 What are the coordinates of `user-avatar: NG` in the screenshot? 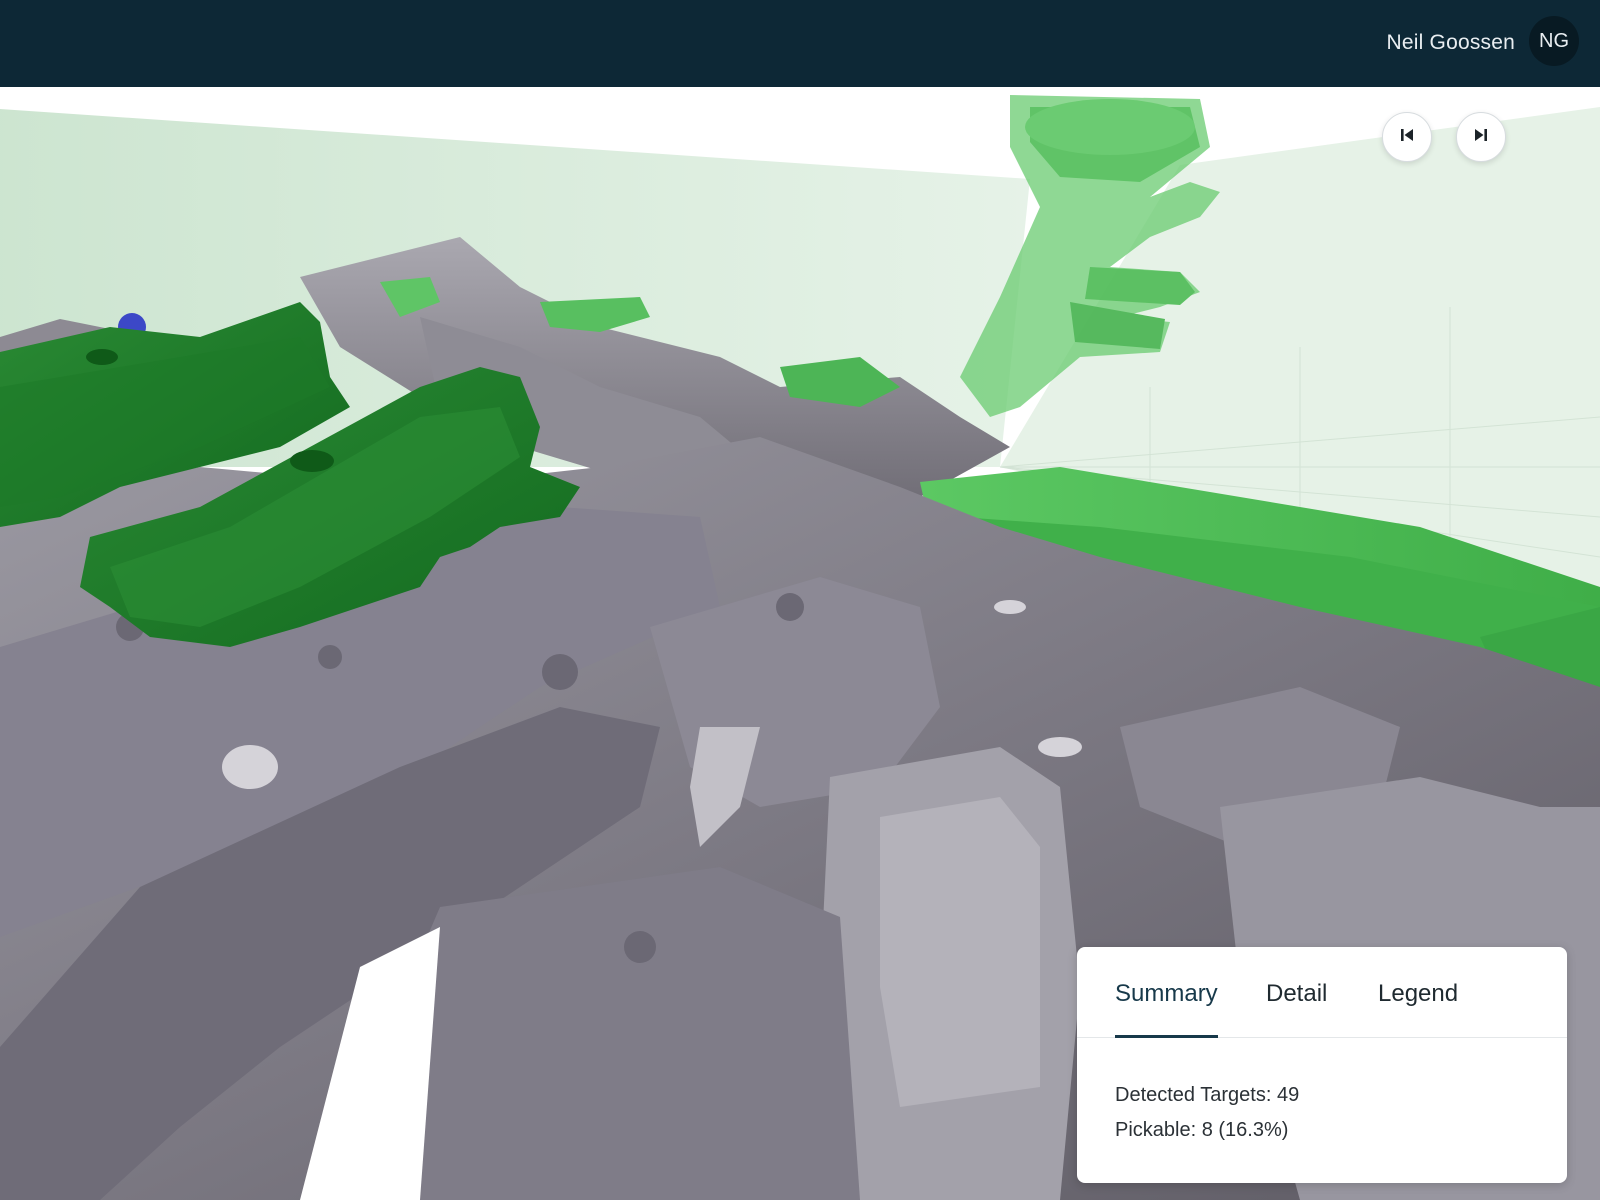 It's located at (1554, 41).